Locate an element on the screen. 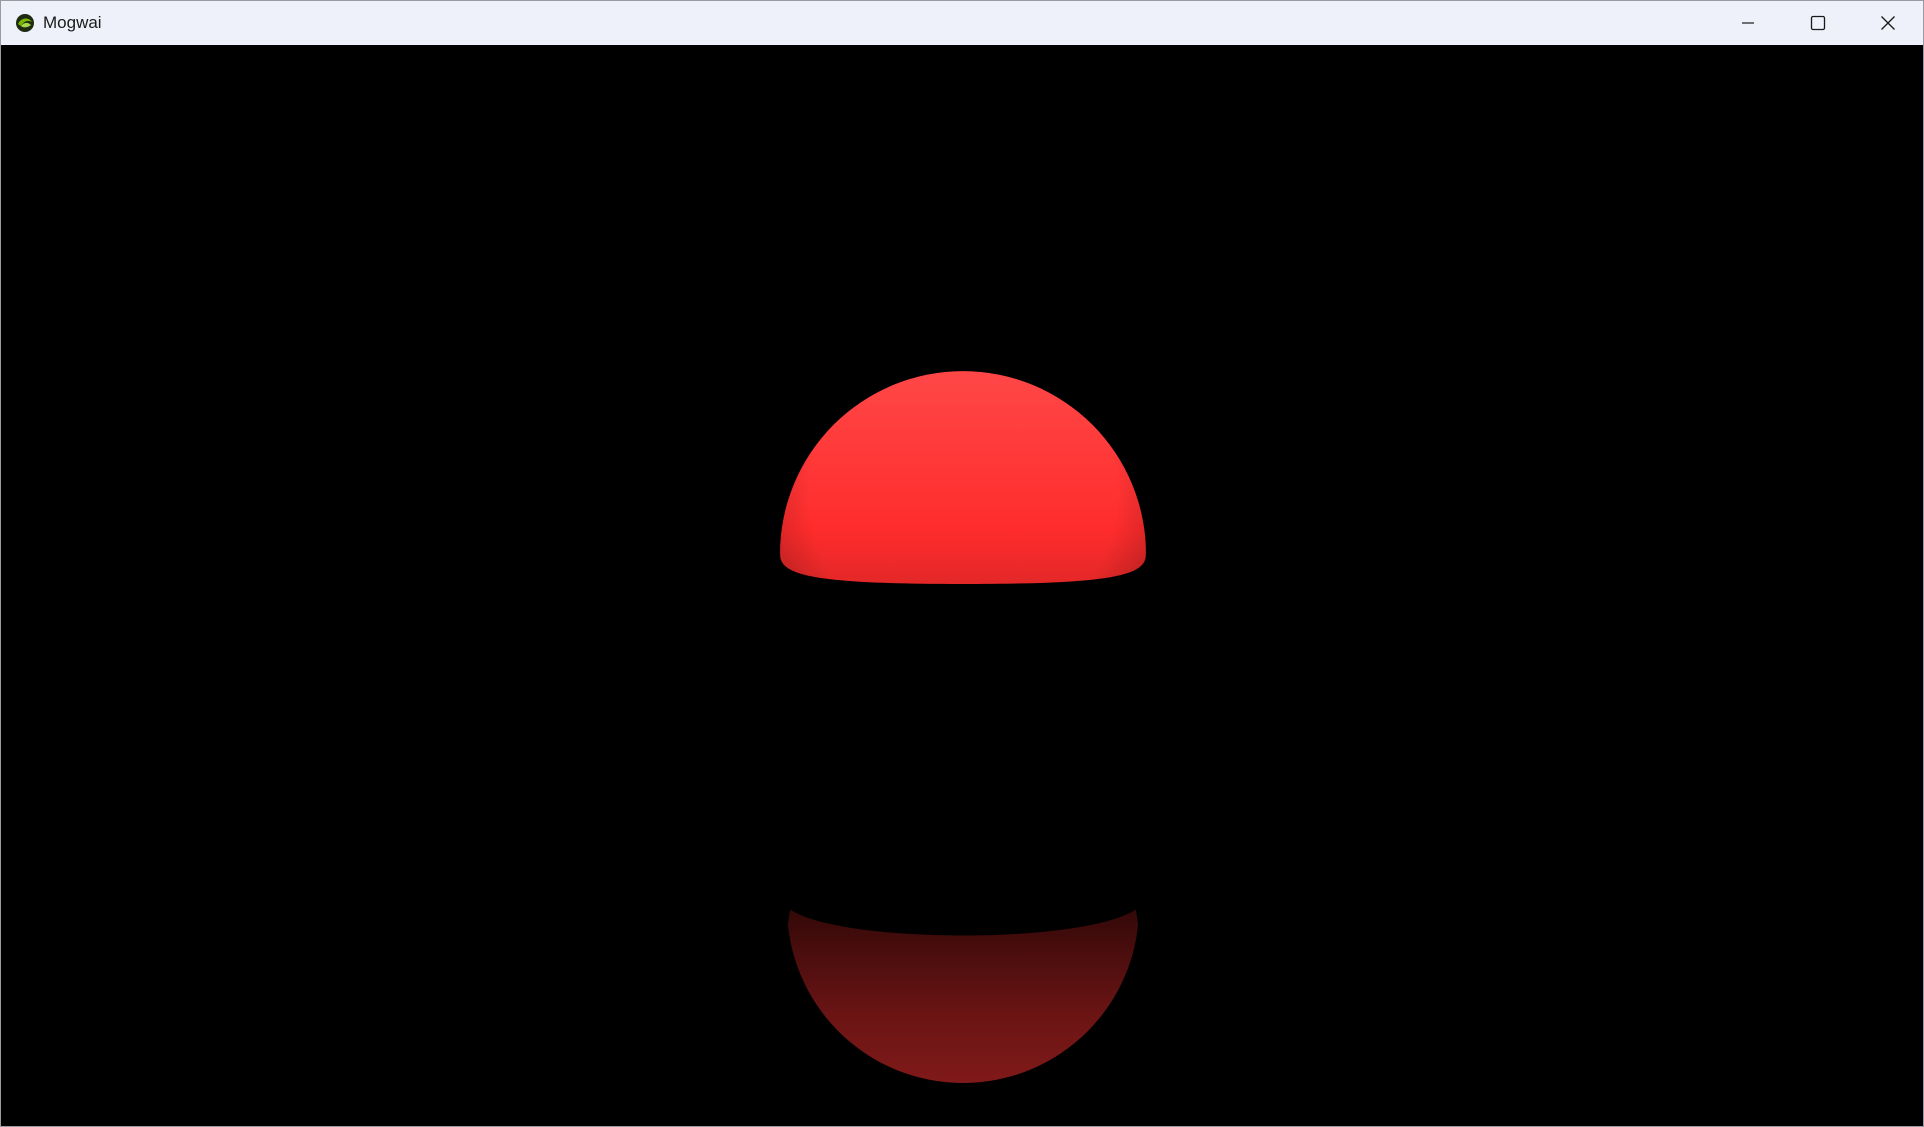  minimize-button is located at coordinates (1748, 23).